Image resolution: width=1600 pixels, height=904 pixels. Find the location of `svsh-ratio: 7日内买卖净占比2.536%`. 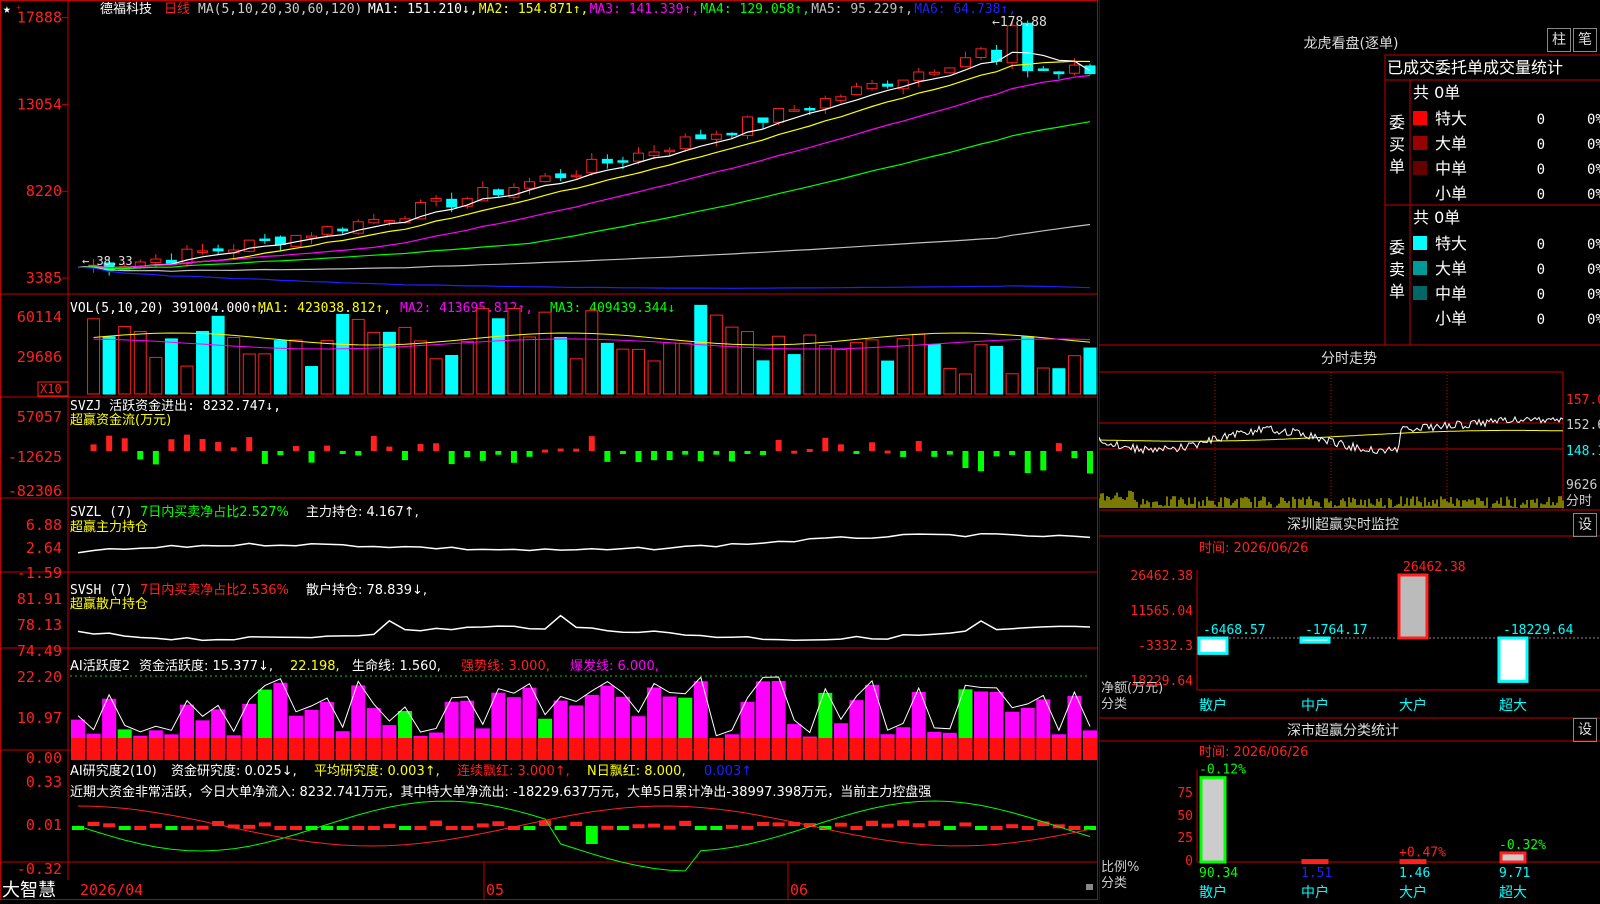

svsh-ratio: 7日内买卖净占比2.536% is located at coordinates (214, 590).